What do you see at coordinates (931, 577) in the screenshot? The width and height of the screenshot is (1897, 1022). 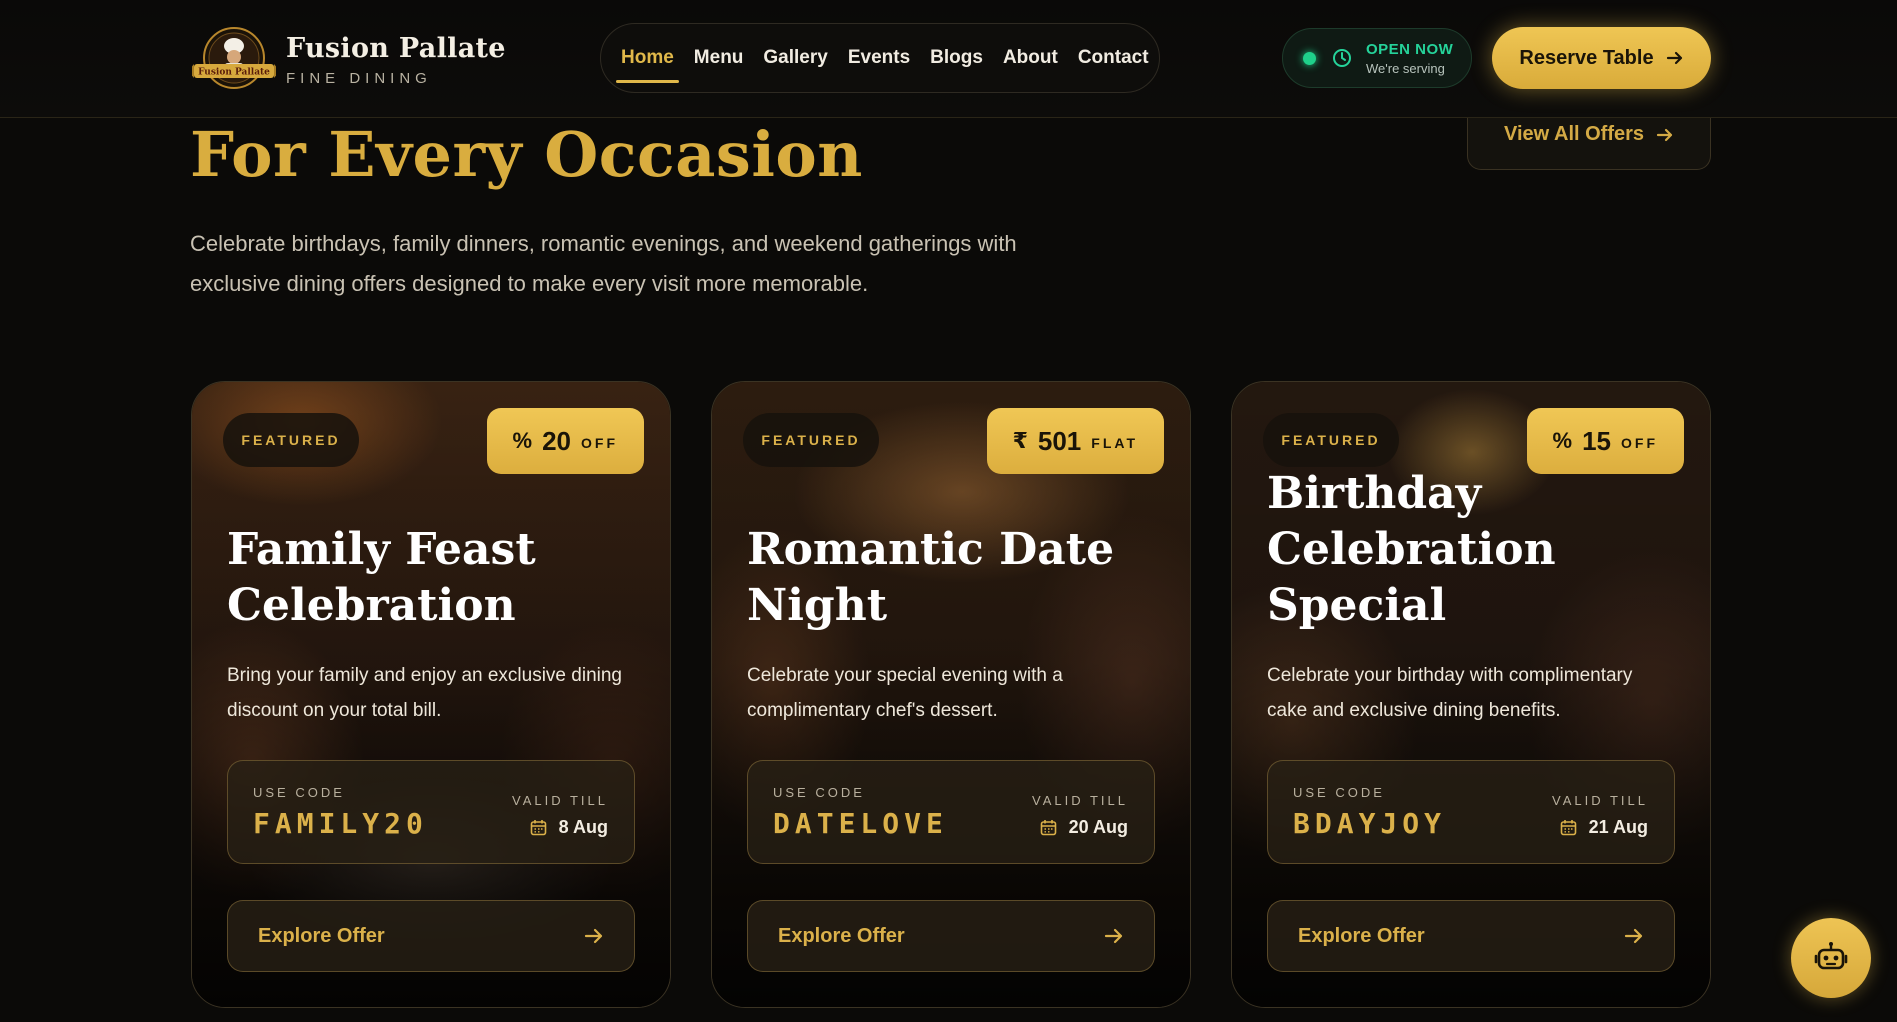 I see `card-title: Romantic Date Night` at bounding box center [931, 577].